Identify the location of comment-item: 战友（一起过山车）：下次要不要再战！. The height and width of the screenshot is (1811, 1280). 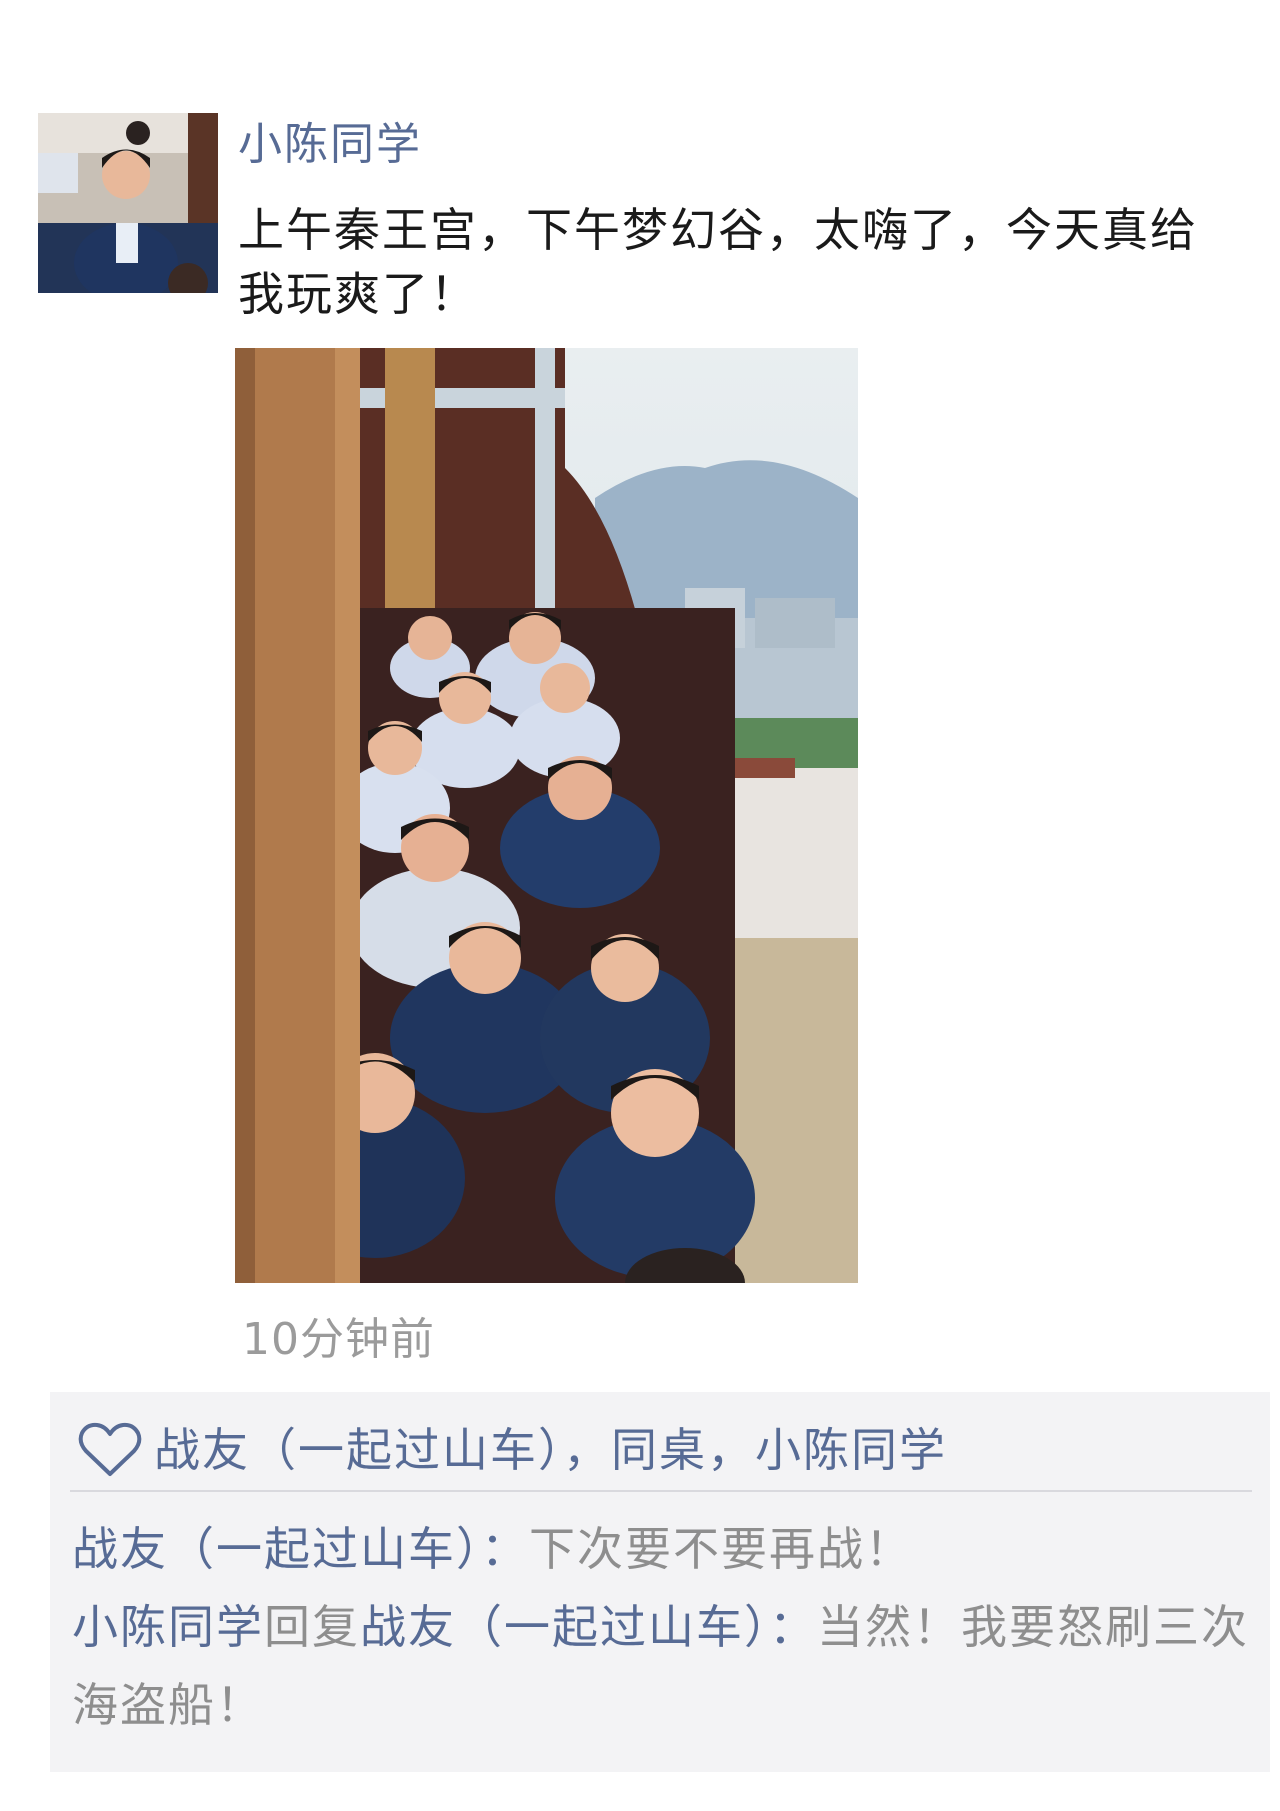
(664, 1549).